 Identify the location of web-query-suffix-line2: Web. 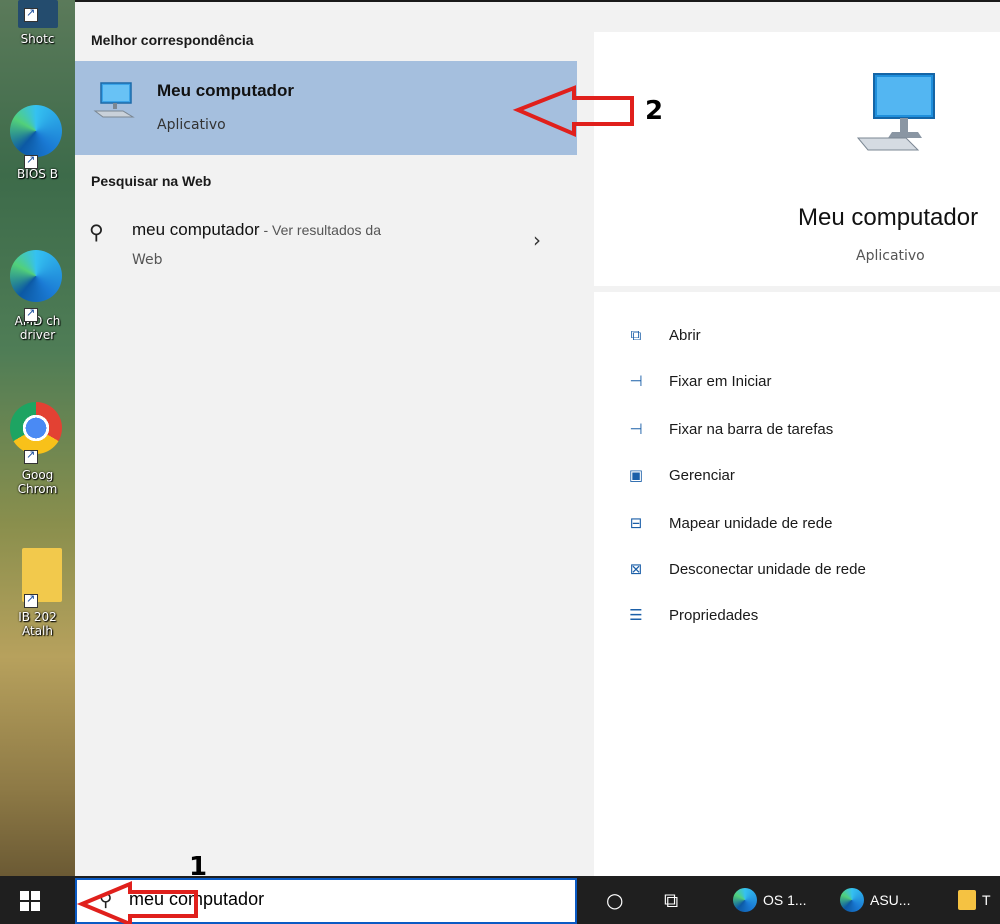
(147, 260).